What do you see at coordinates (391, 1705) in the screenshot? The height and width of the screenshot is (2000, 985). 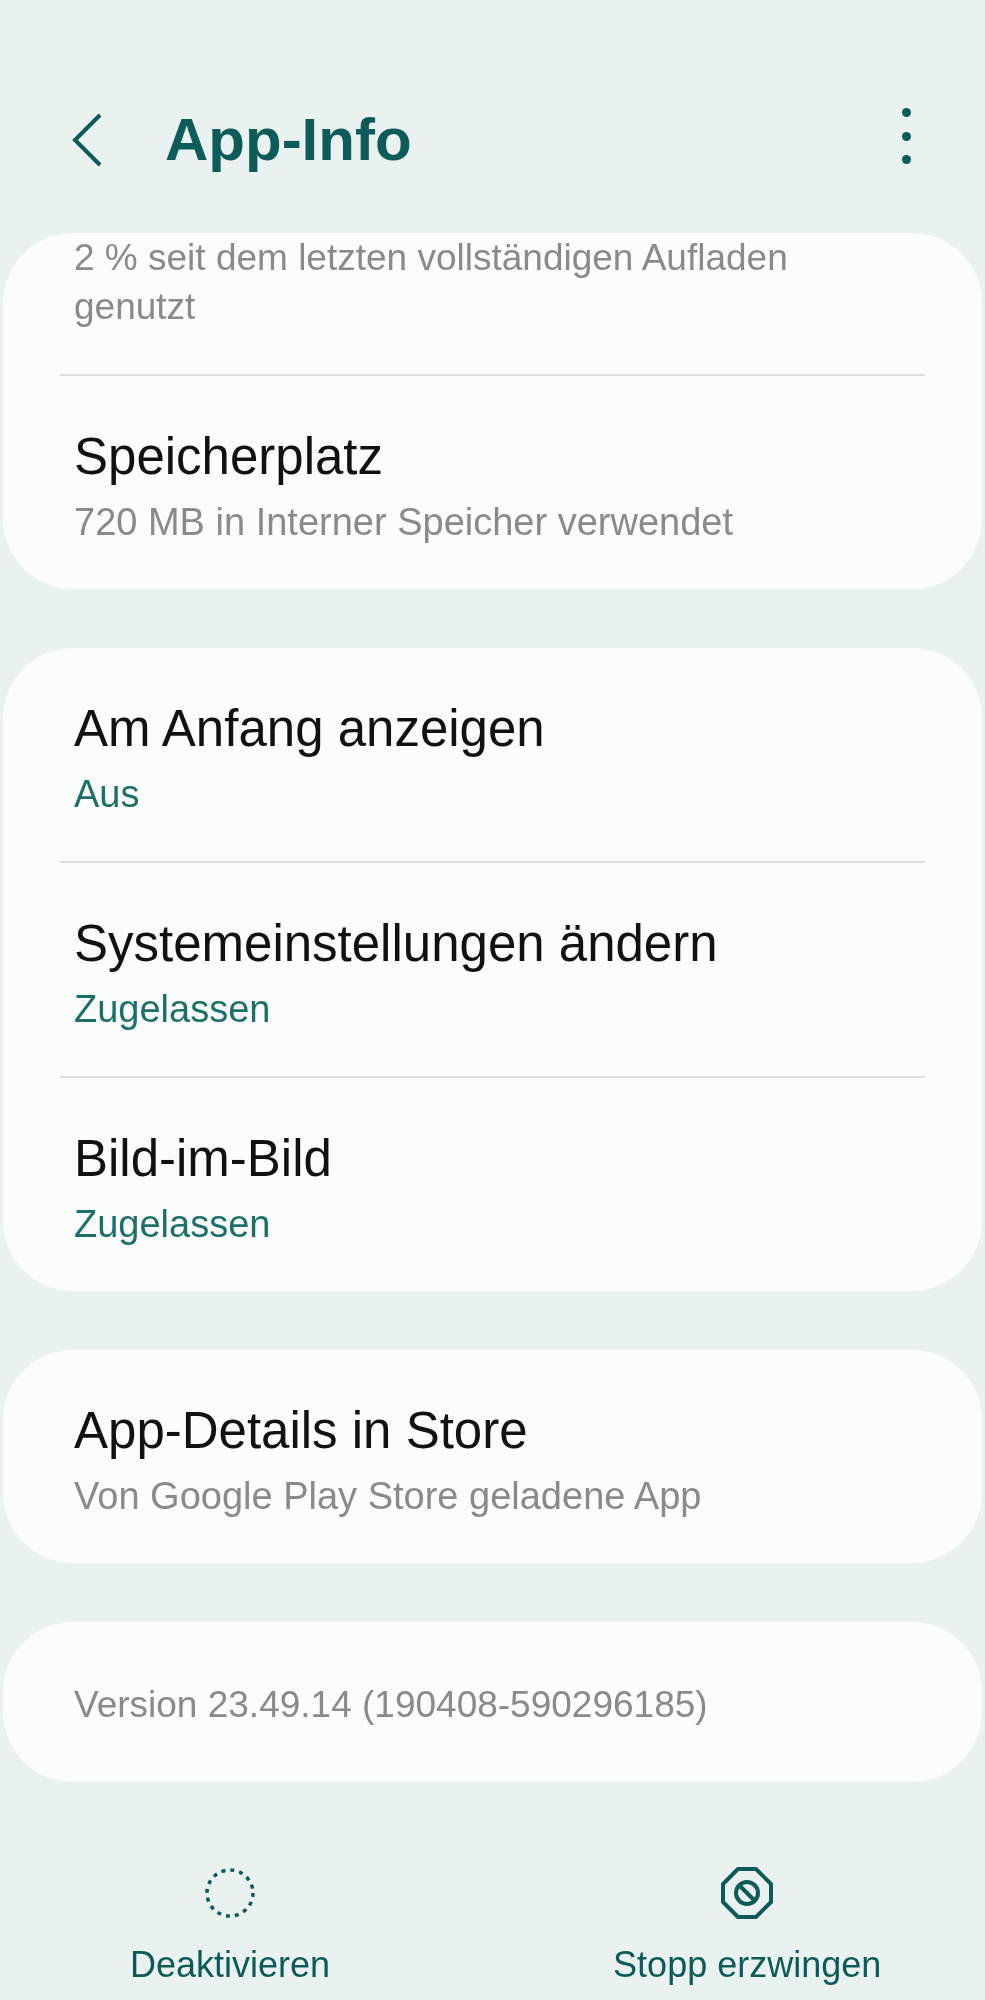 I see `version-text: Version 23.49.14 (190408-590296185)` at bounding box center [391, 1705].